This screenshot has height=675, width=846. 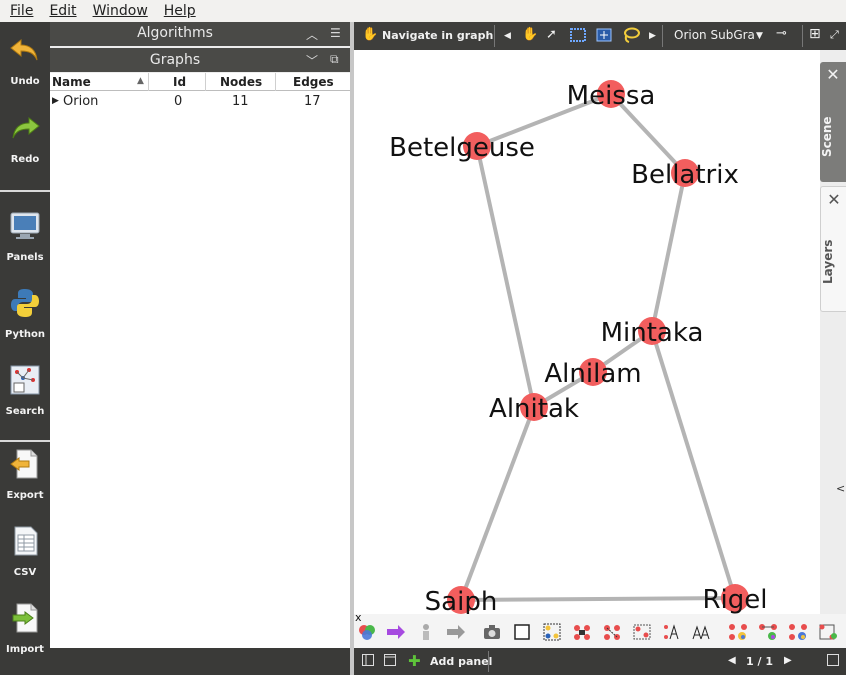 What do you see at coordinates (530, 34) in the screenshot?
I see `pan-hand-icon: ✋` at bounding box center [530, 34].